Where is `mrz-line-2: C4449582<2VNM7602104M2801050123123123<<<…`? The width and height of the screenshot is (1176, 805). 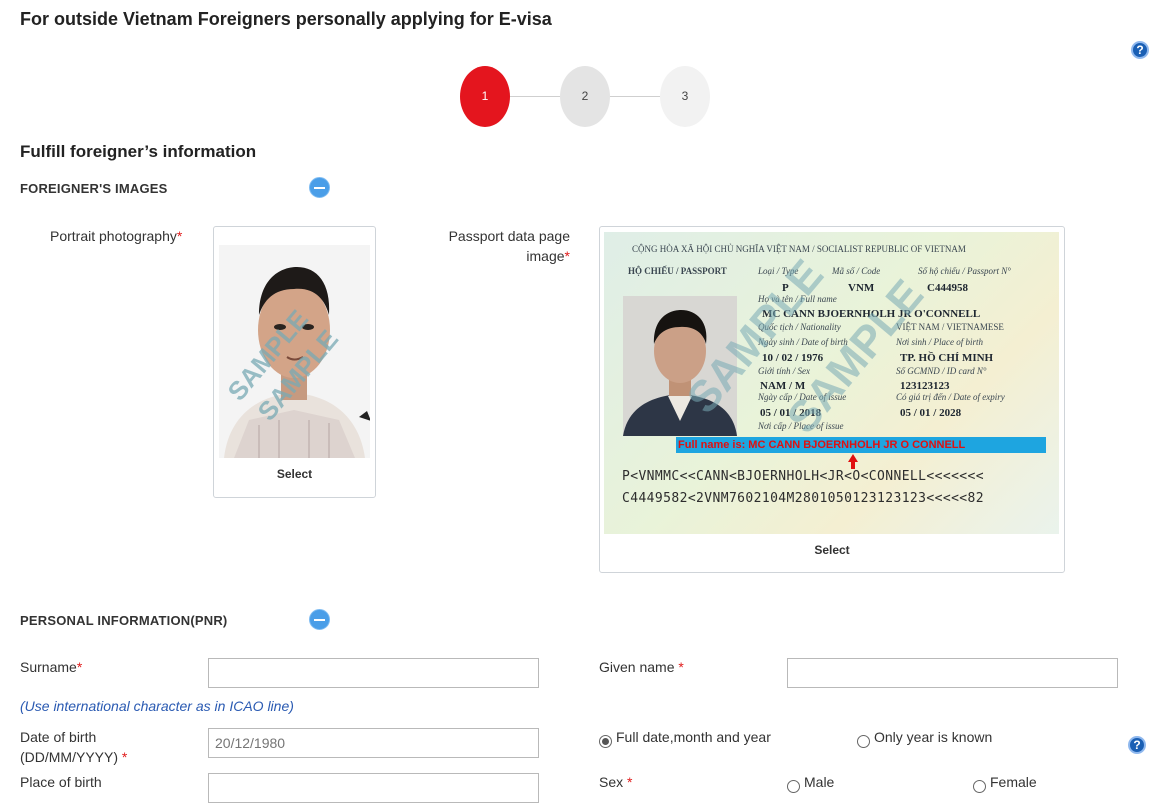
mrz-line-2: C4449582<2VNM7602104M2801050123123123<<<… is located at coordinates (803, 498).